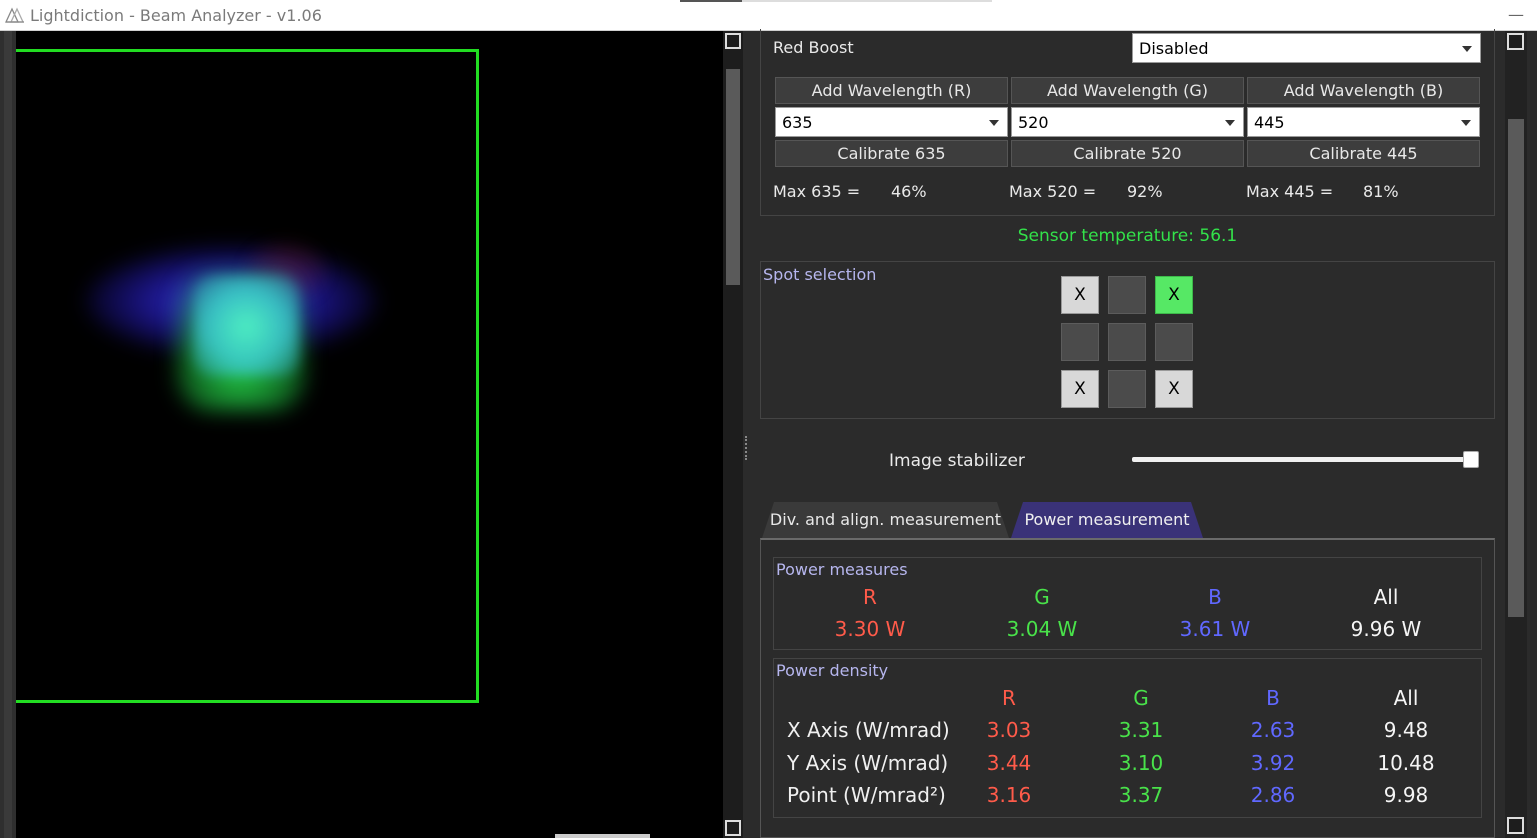  What do you see at coordinates (957, 461) in the screenshot?
I see `image-stabilizer-label: Image stabilizer` at bounding box center [957, 461].